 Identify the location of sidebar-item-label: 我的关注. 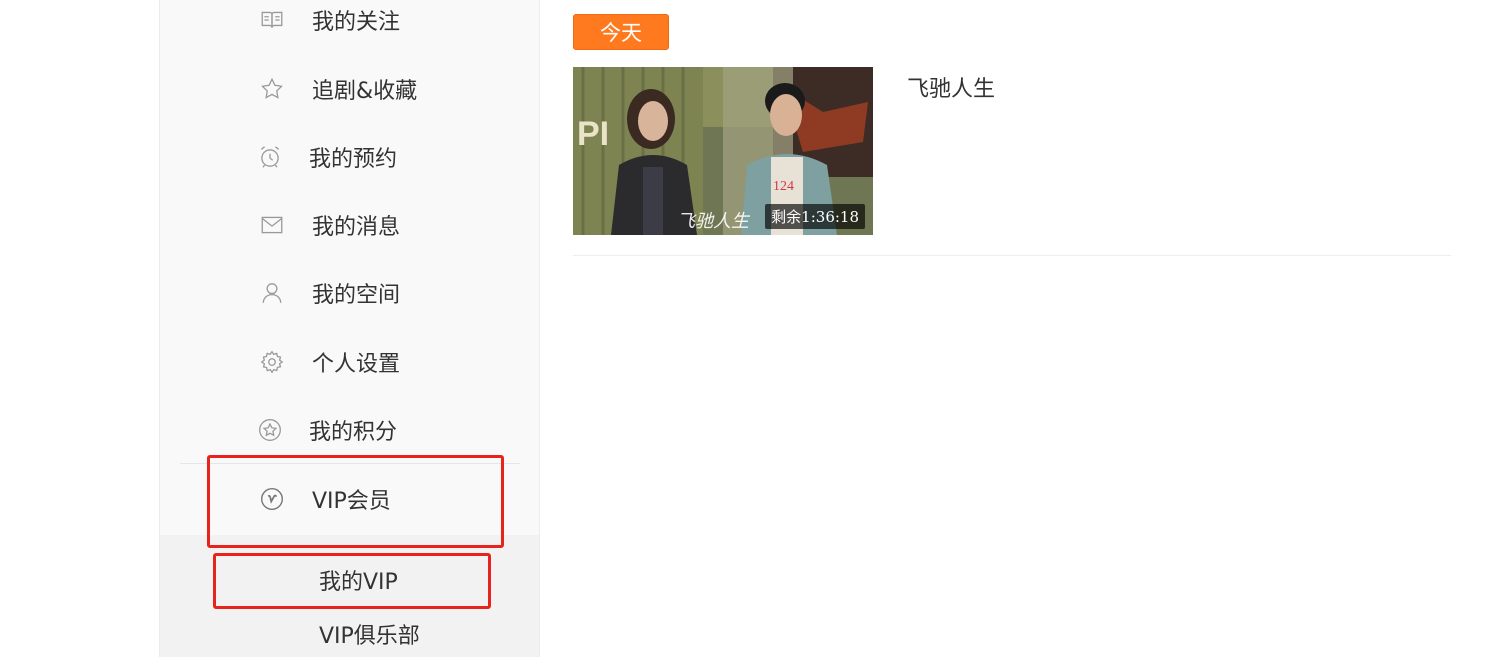
(356, 22).